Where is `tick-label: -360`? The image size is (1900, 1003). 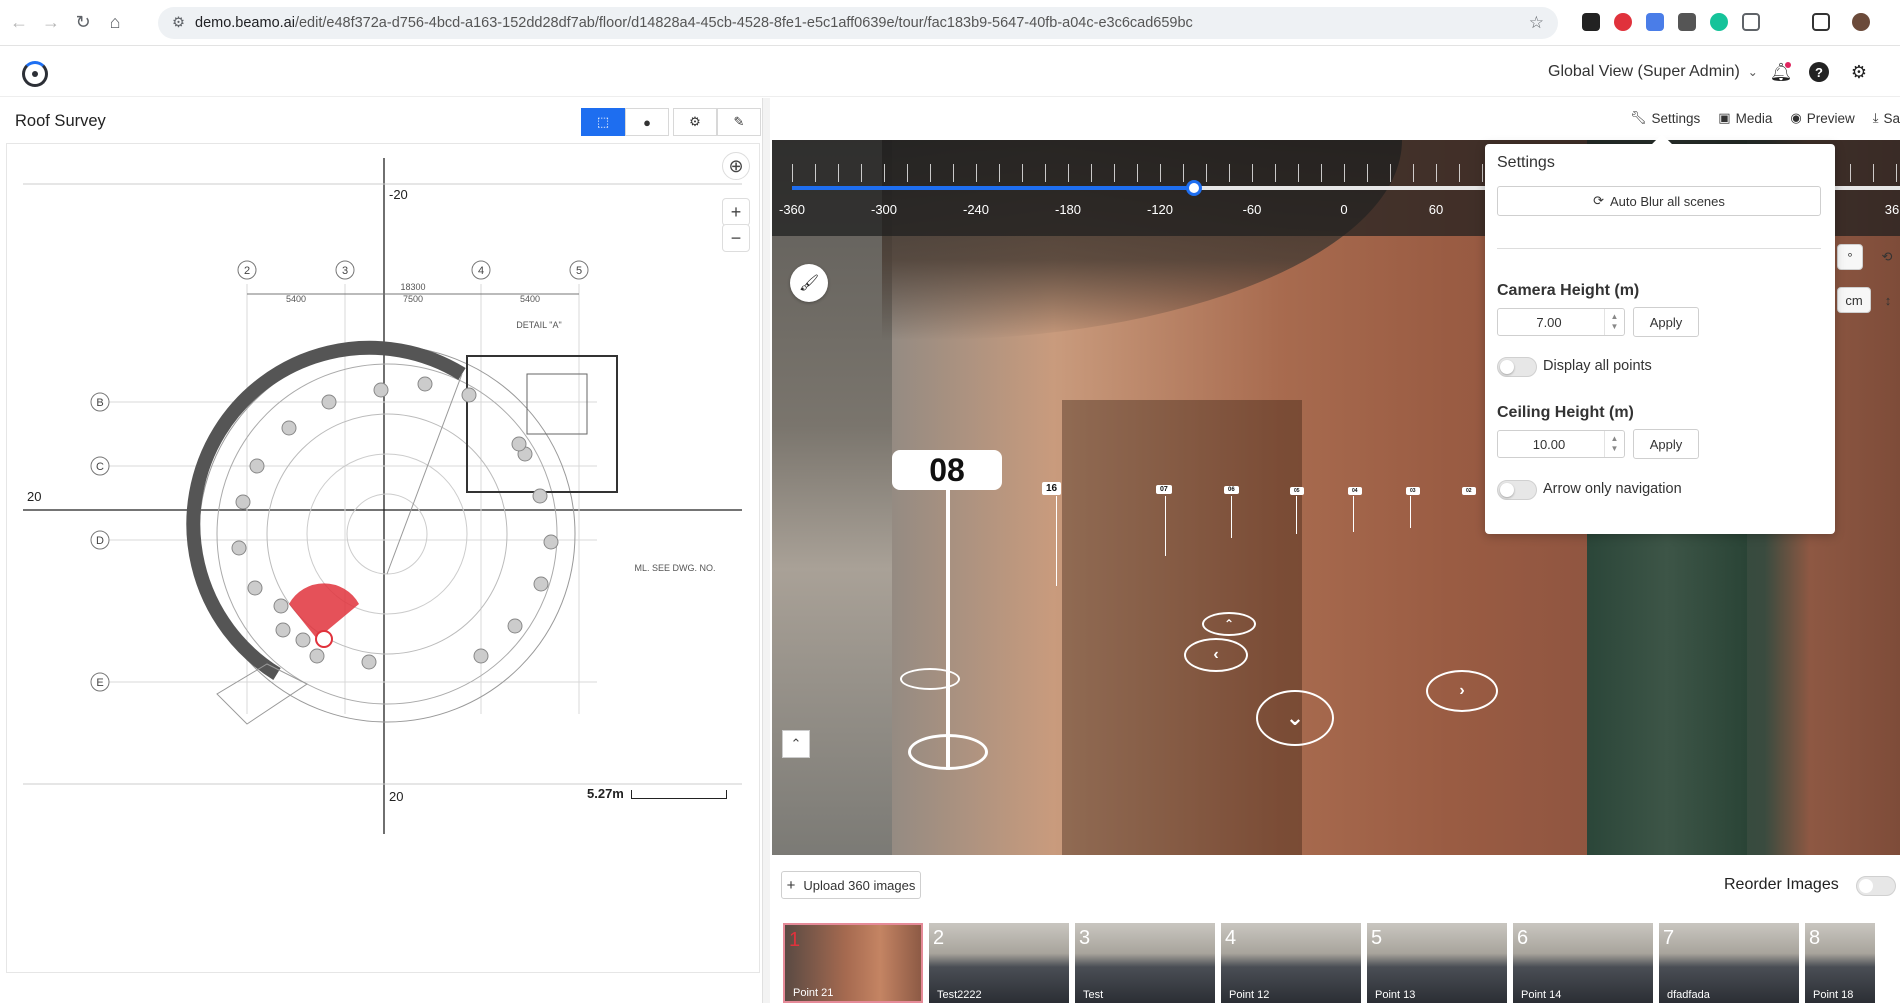 tick-label: -360 is located at coordinates (792, 209).